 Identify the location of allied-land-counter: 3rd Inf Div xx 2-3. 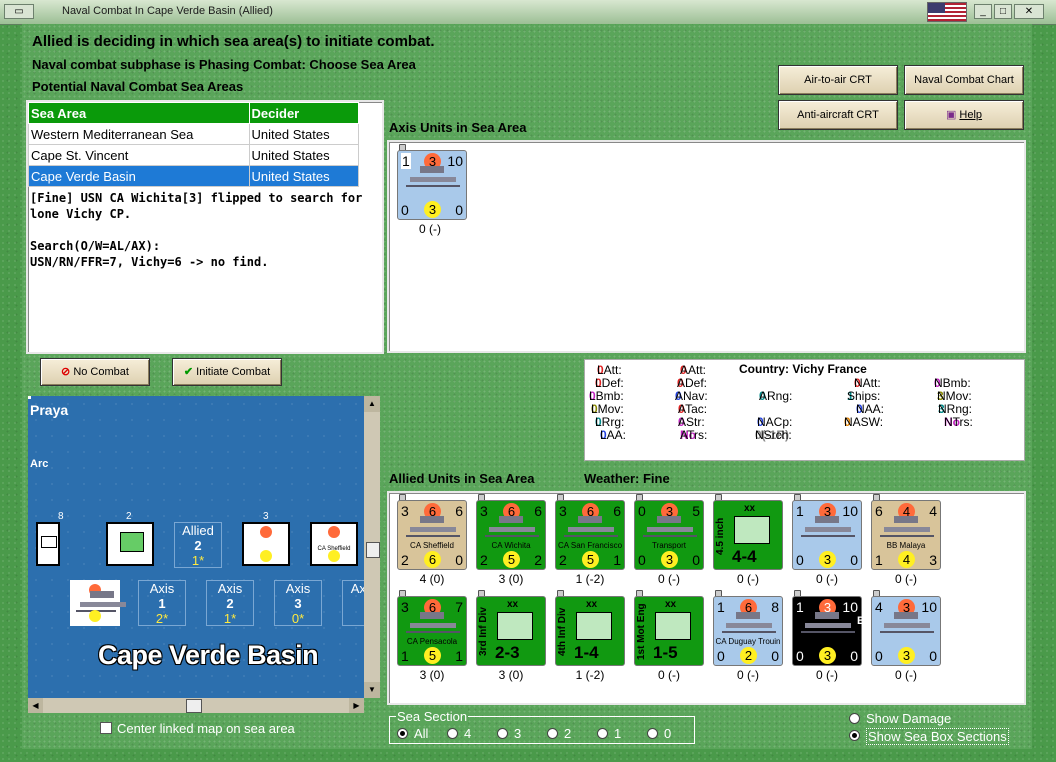
(511, 631).